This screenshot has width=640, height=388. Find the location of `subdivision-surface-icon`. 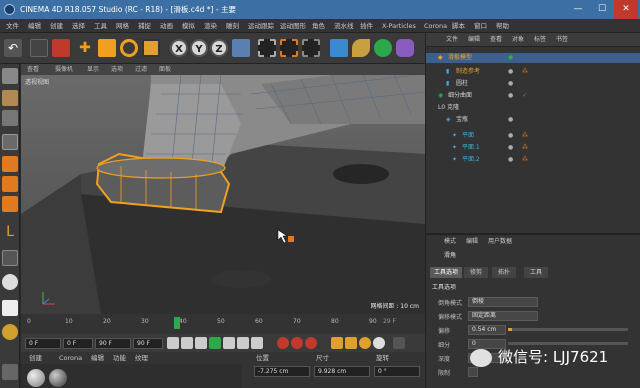

subdivision-surface-icon is located at coordinates (383, 48).